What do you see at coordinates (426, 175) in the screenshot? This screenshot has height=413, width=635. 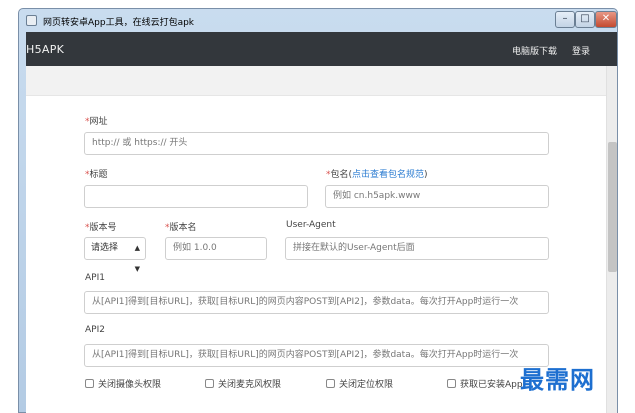 I see `package-label-suffix: )` at bounding box center [426, 175].